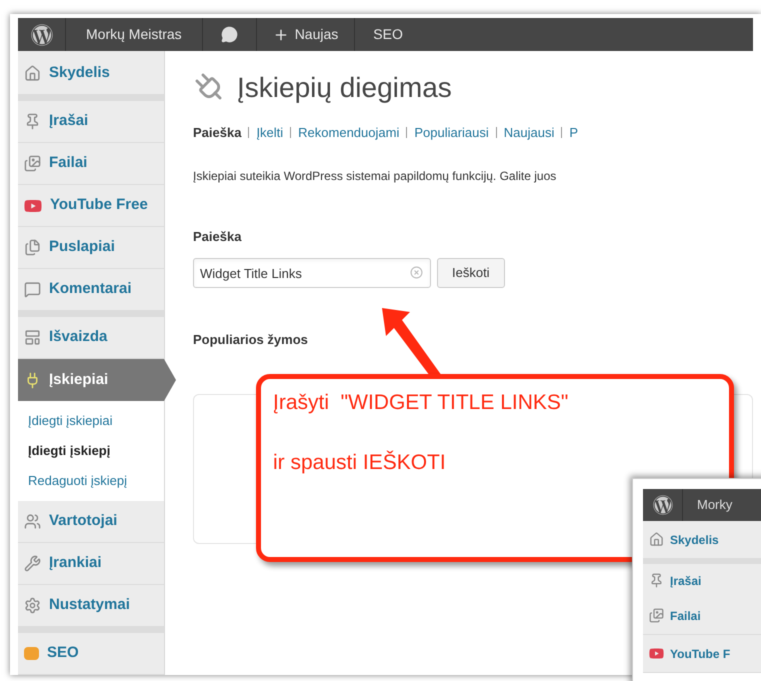  What do you see at coordinates (421, 403) in the screenshot?
I see `callout-text: Įrašyti "WIDGET TITLE LINKS"` at bounding box center [421, 403].